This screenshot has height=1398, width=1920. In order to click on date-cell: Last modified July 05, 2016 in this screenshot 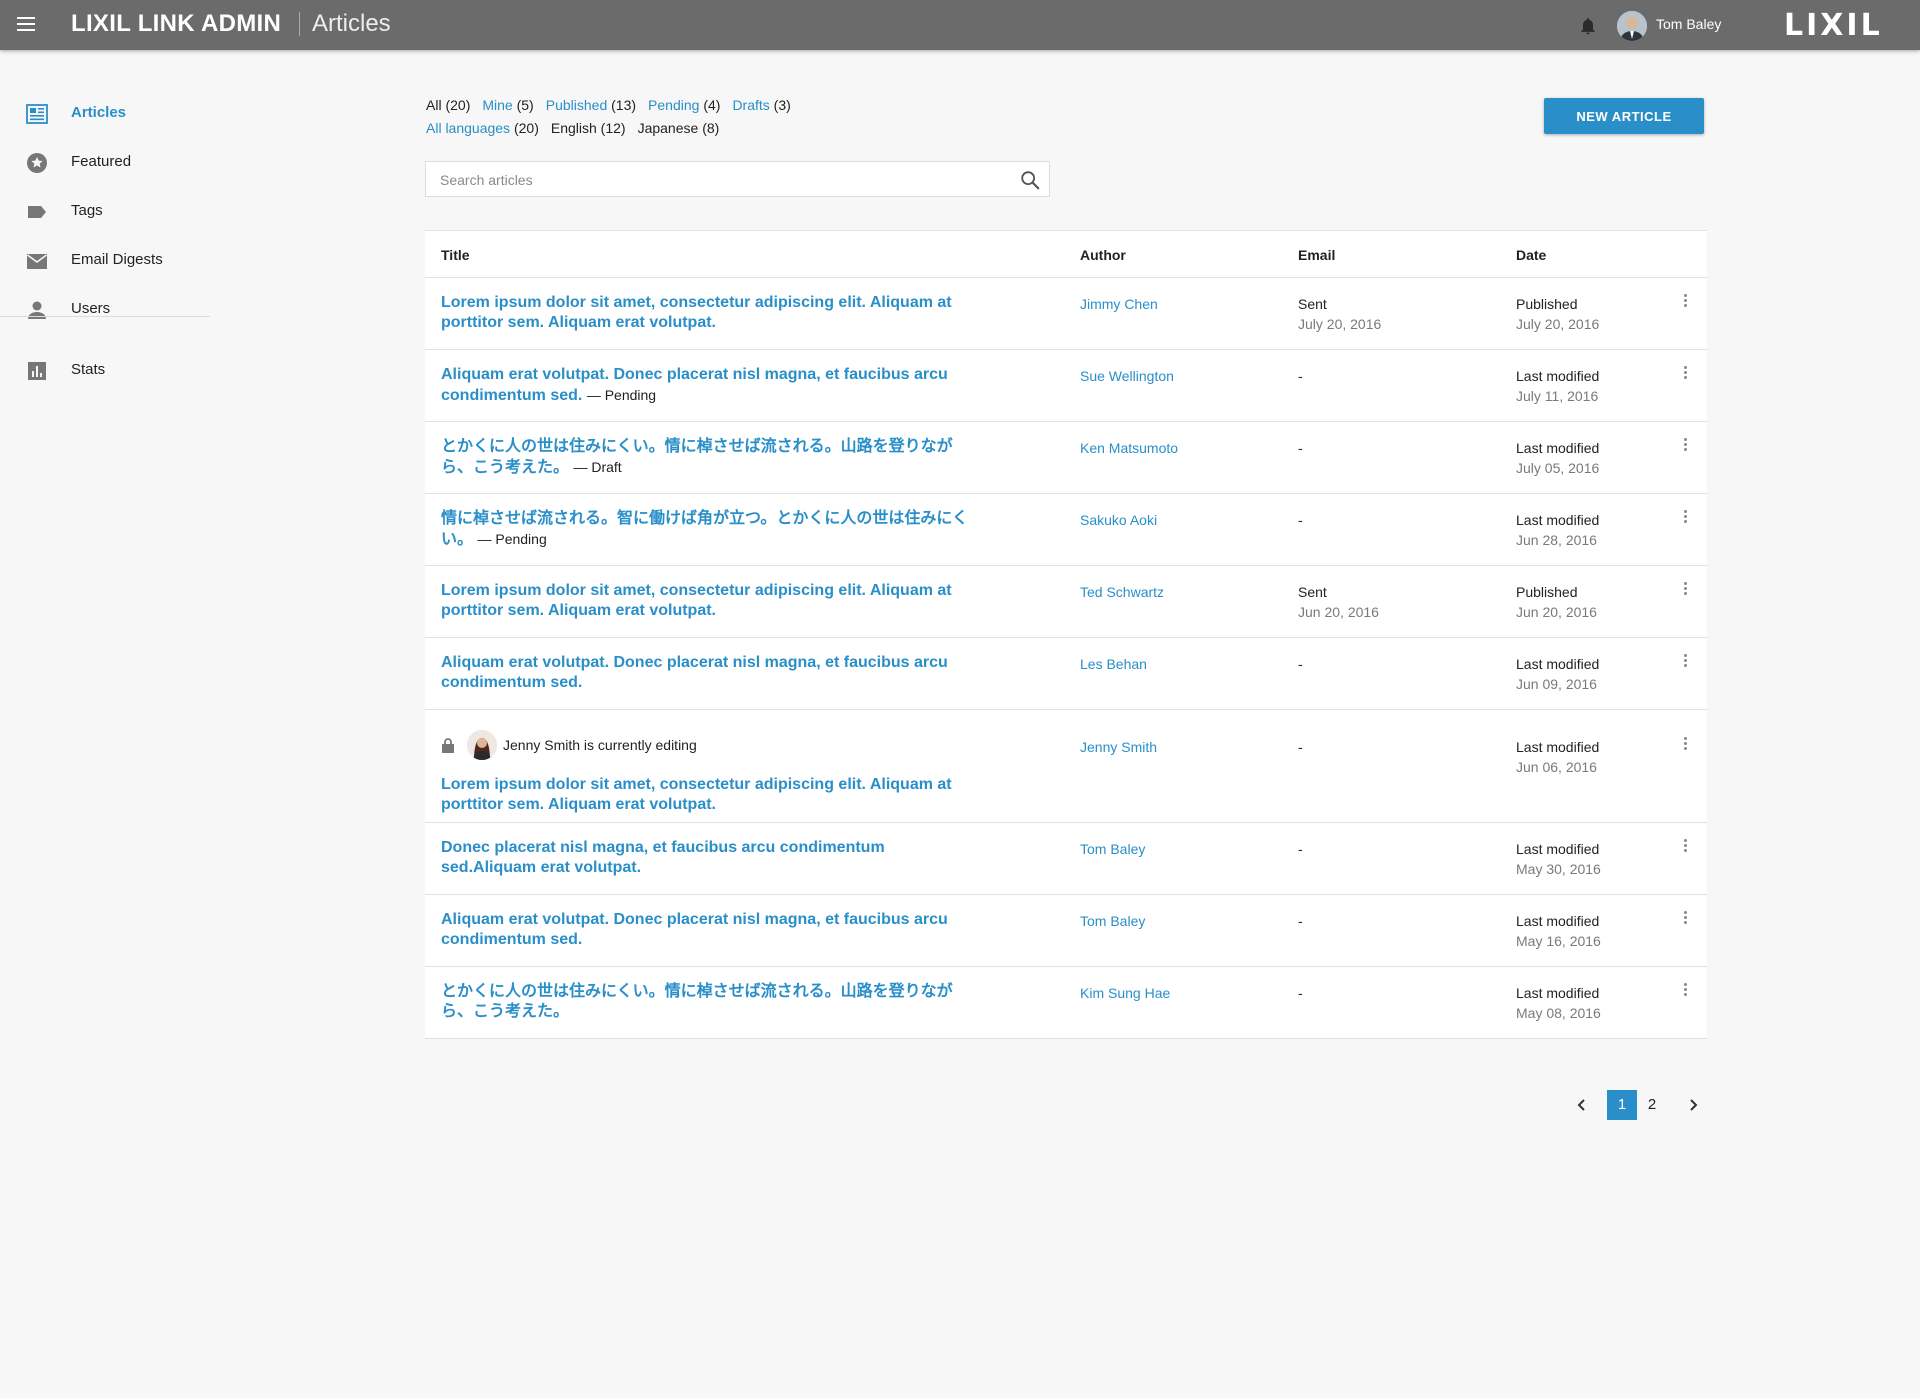, I will do `click(1557, 458)`.